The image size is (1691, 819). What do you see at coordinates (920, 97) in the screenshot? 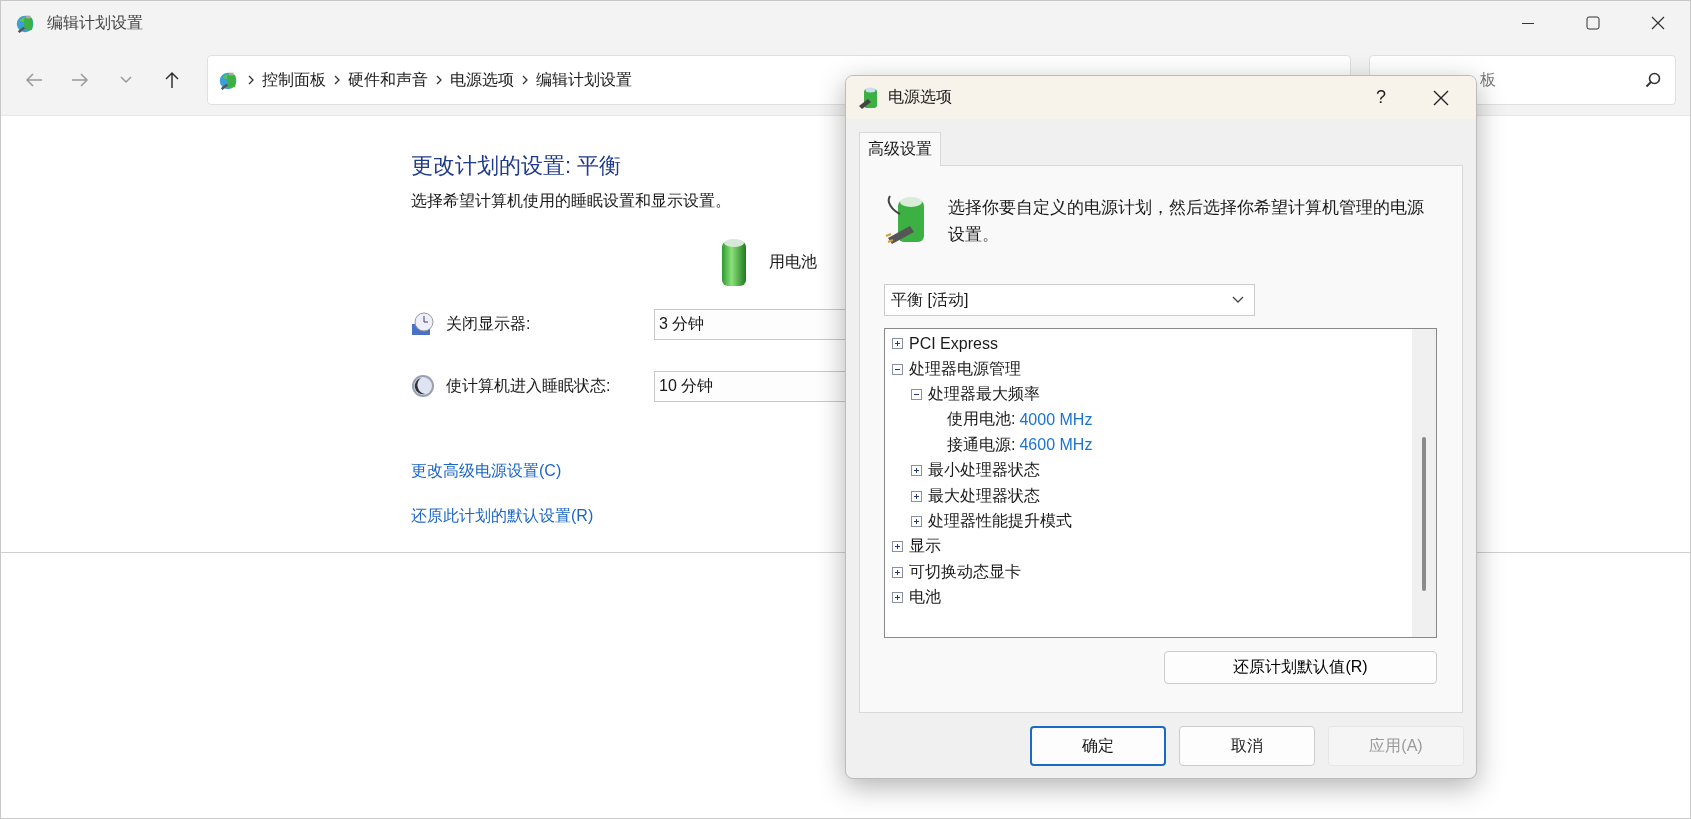
I see `dialog-title: 电源选项` at bounding box center [920, 97].